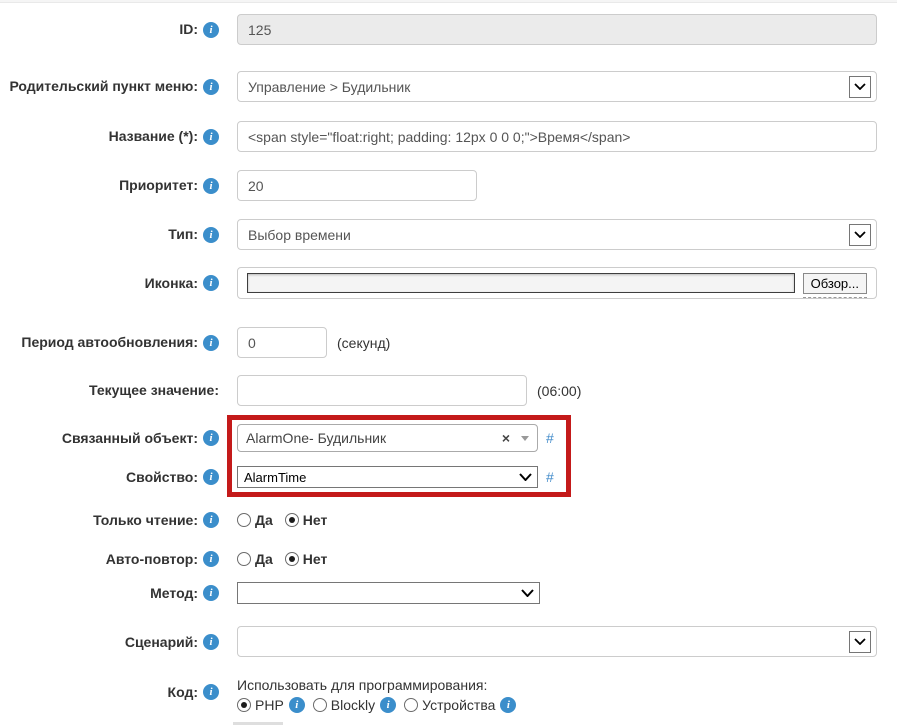 The width and height of the screenshot is (897, 725). Describe the element at coordinates (411, 705) in the screenshot. I see `code-devices-radio` at that location.